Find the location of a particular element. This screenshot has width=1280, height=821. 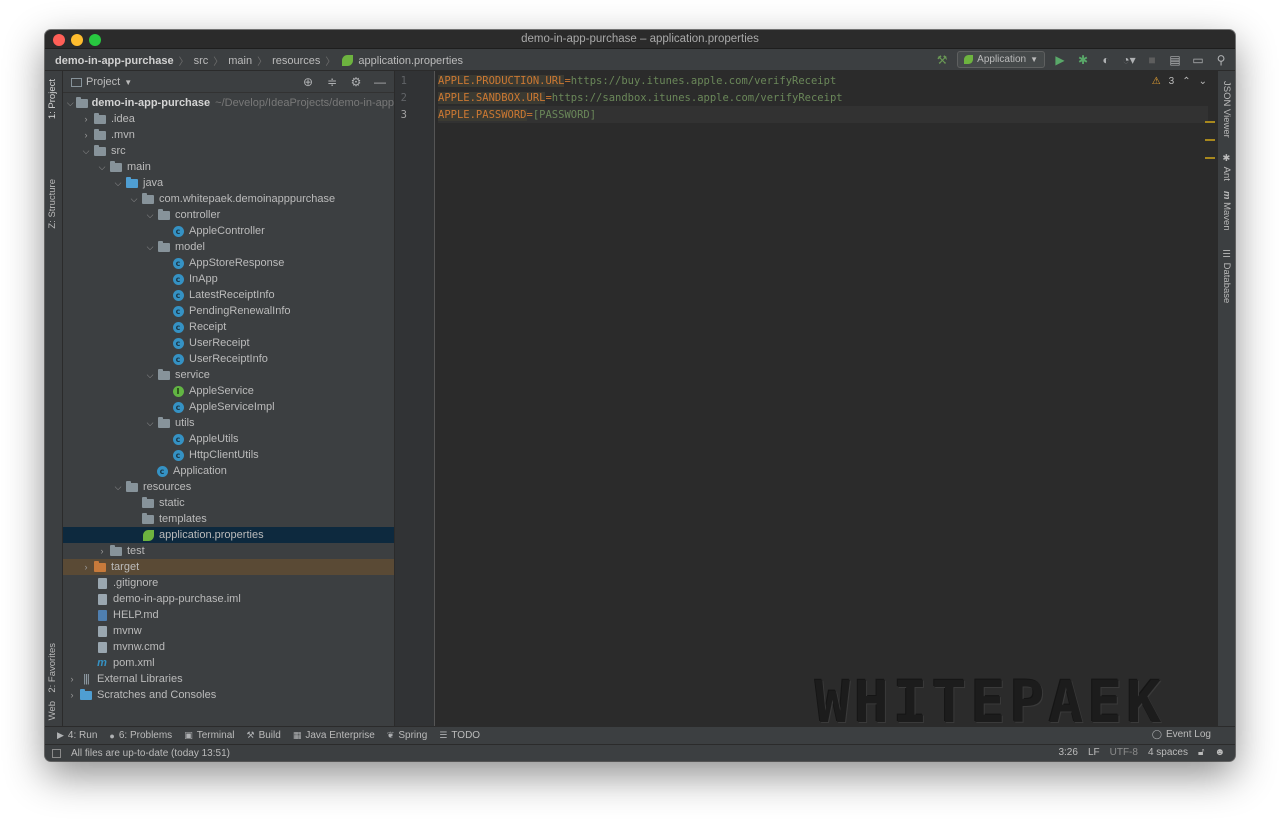

tree-item-http-client-utils: c HttpClientUtils is located at coordinates (228, 455).